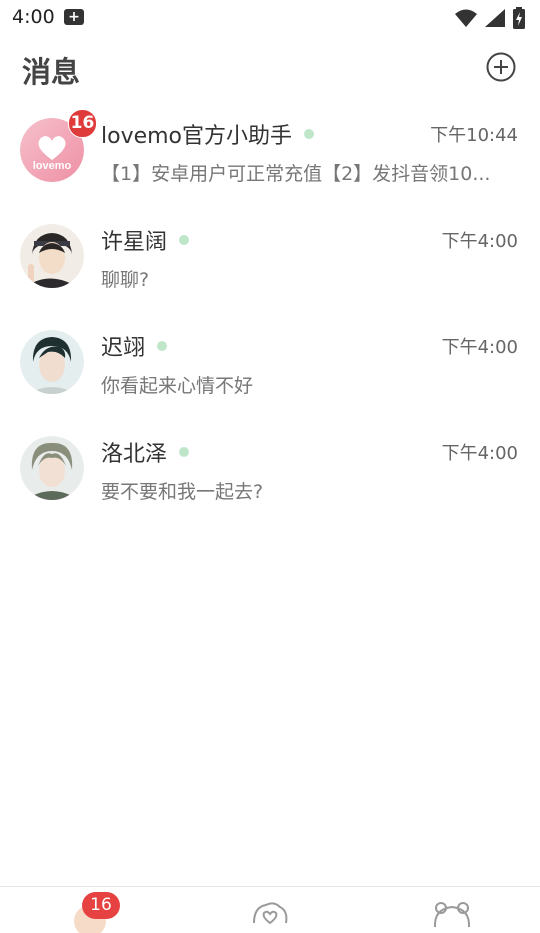 This screenshot has height=933, width=540. I want to click on heart-cloud-icon, so click(270, 913).